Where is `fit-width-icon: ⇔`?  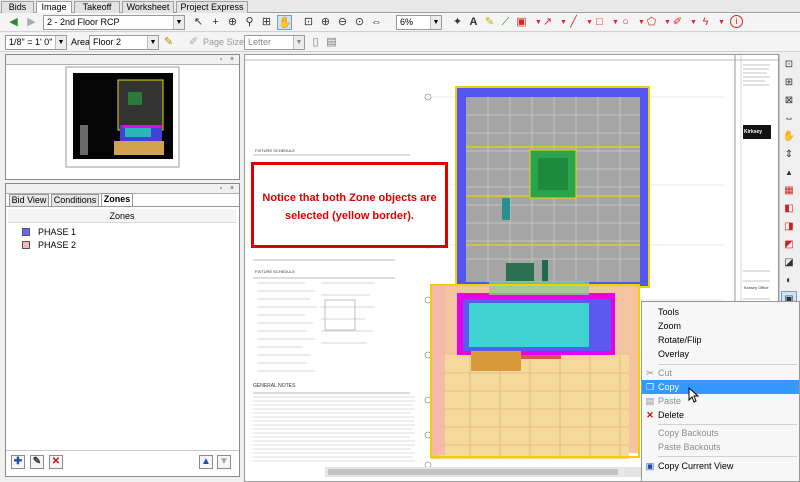 fit-width-icon: ⇔ is located at coordinates (789, 119).